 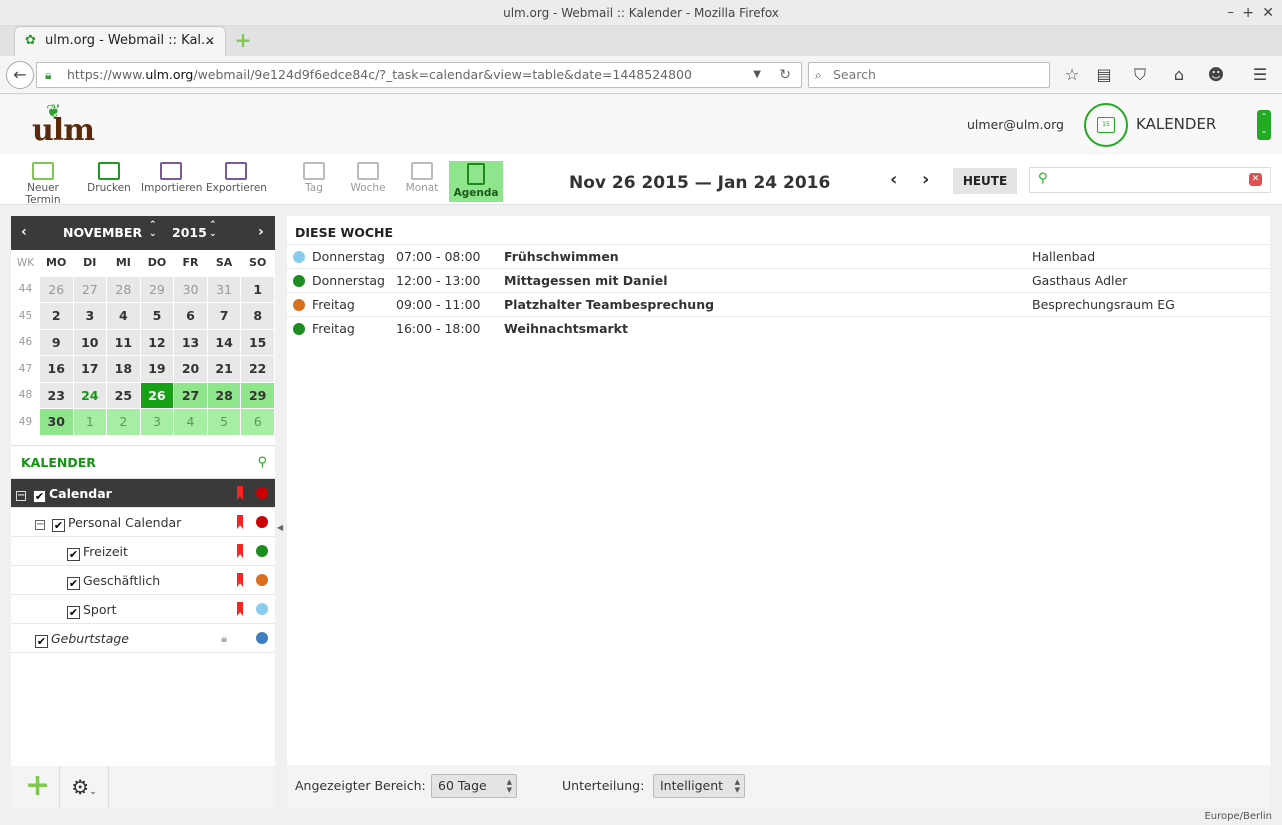 What do you see at coordinates (422, 179) in the screenshot?
I see `month-view-button: Monat` at bounding box center [422, 179].